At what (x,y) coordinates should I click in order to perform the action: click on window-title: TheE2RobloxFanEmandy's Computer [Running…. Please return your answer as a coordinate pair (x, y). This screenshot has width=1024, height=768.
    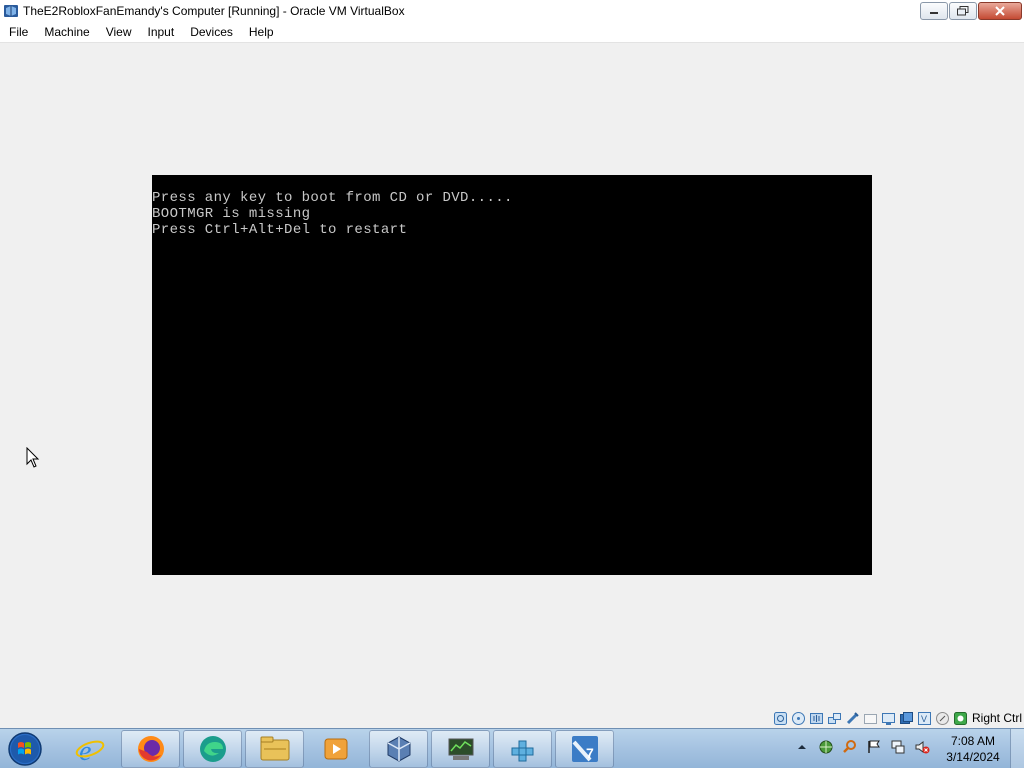
    Looking at the image, I should click on (214, 11).